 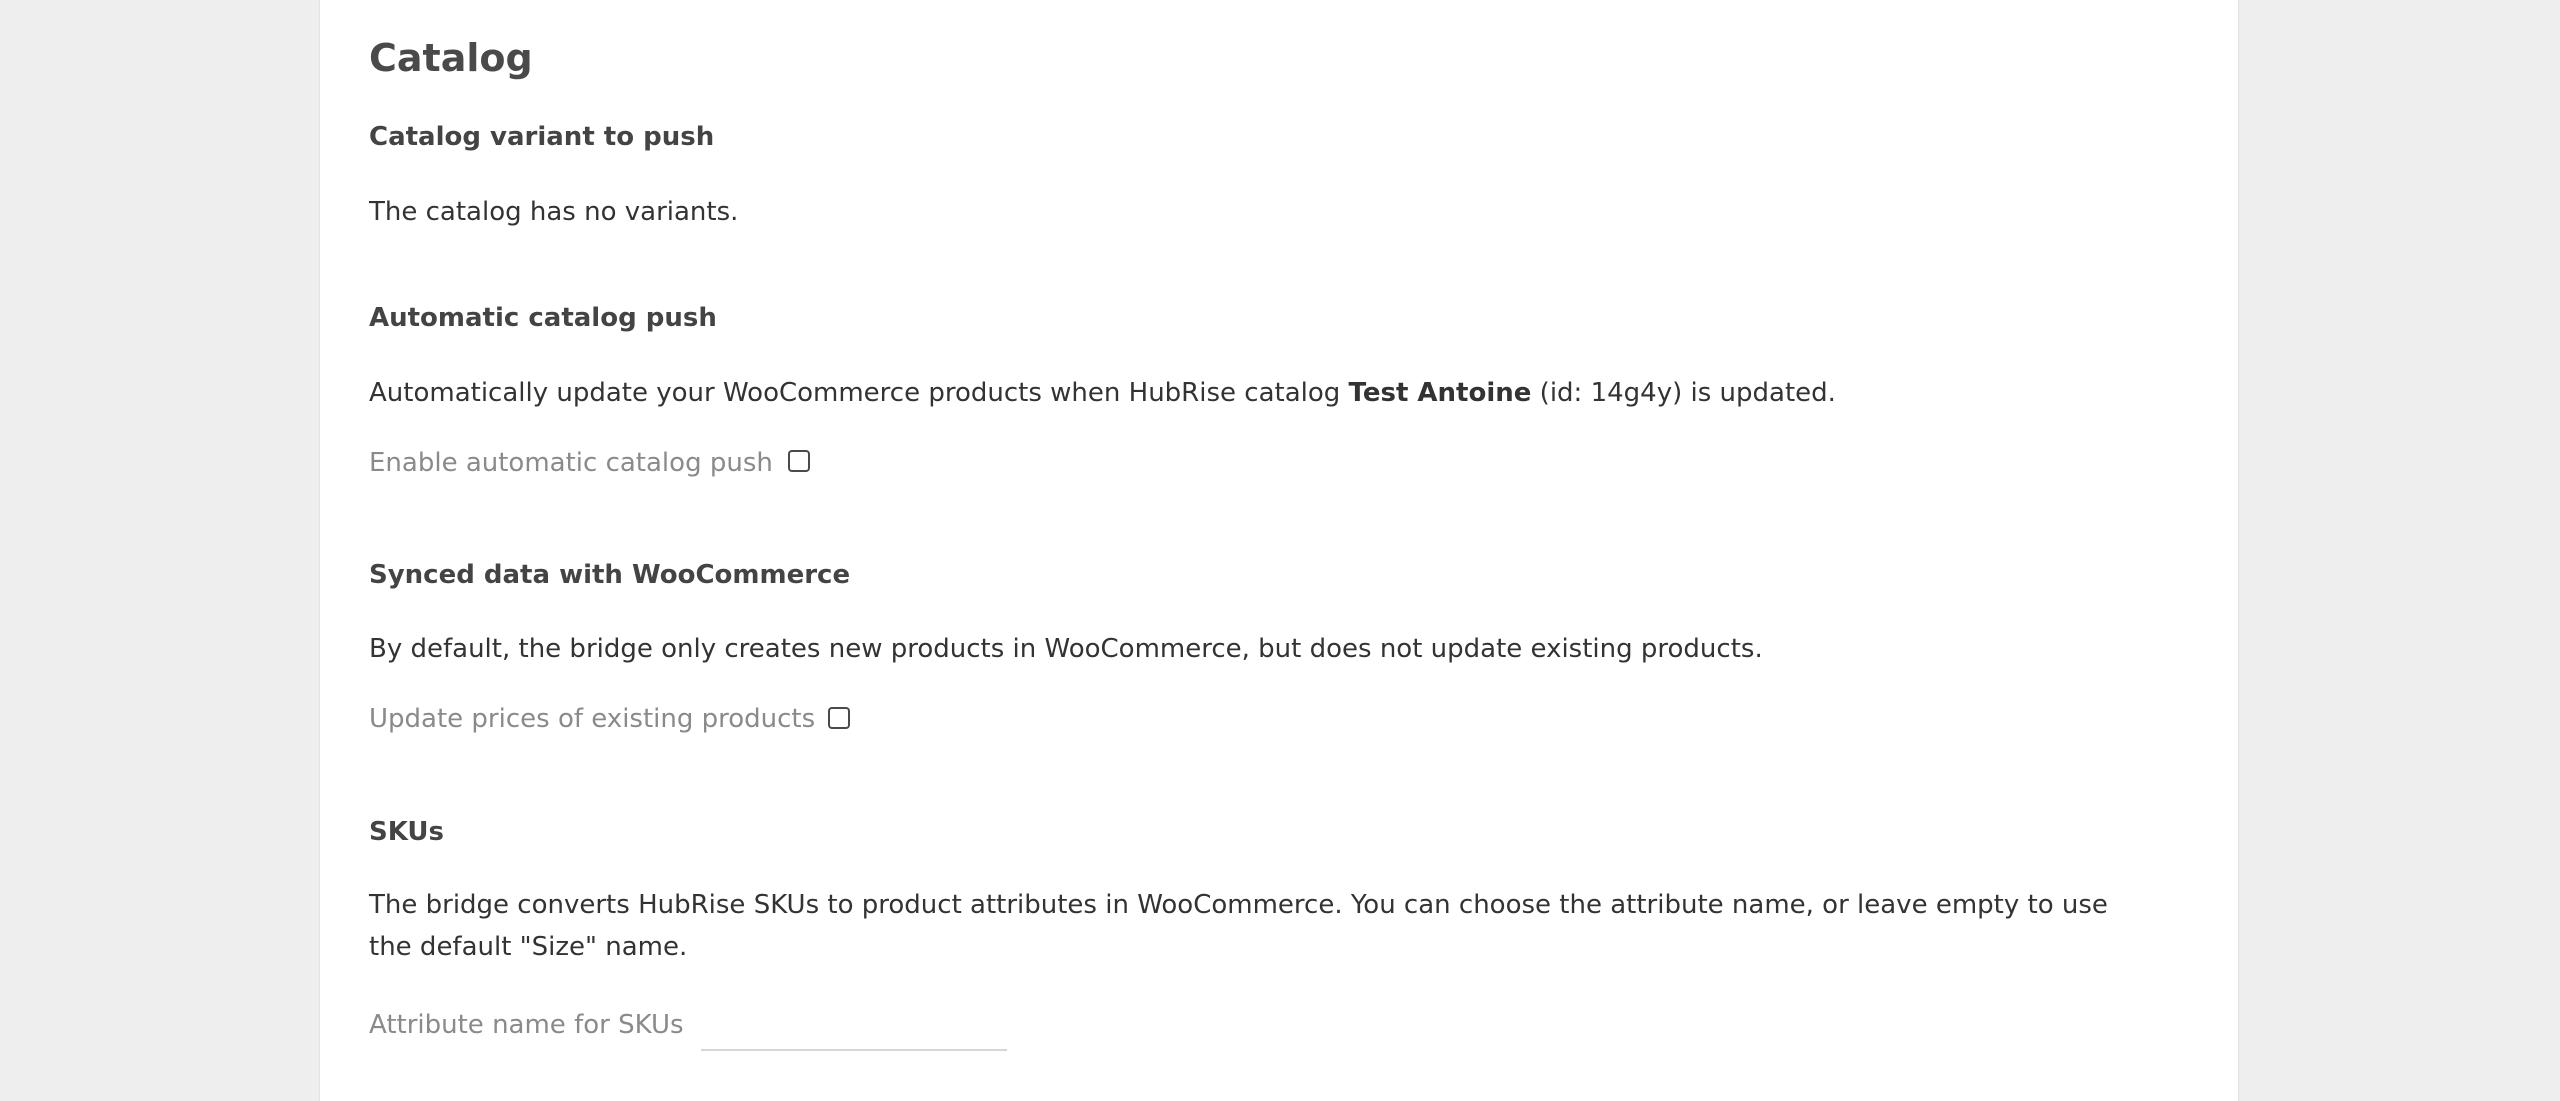 I want to click on skus-section-title: SKUs, so click(x=407, y=832).